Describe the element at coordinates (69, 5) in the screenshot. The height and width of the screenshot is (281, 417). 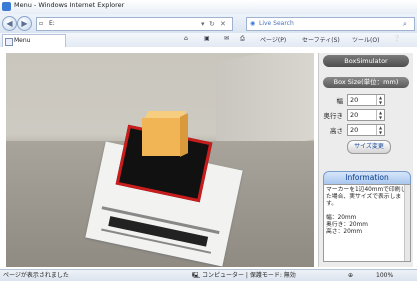
I see `window-title: Menu - Windows Internet Explorer` at that location.